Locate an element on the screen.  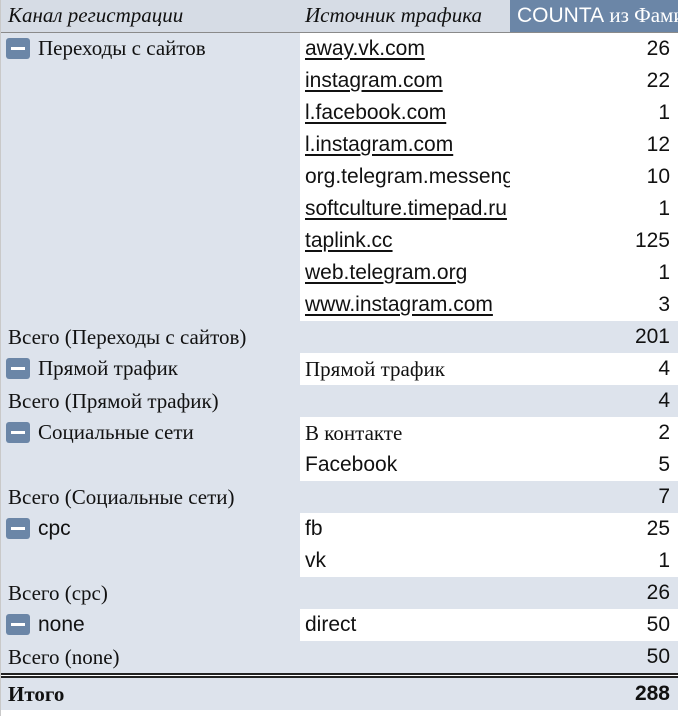
subtotal-row: Всего (Прямой трафик) 4 is located at coordinates (339, 401).